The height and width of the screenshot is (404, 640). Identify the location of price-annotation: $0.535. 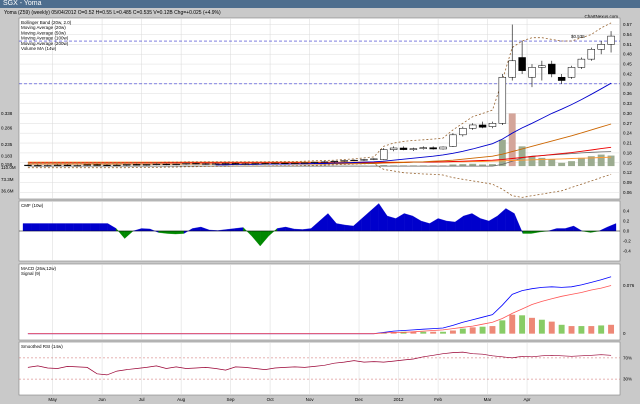
(578, 36).